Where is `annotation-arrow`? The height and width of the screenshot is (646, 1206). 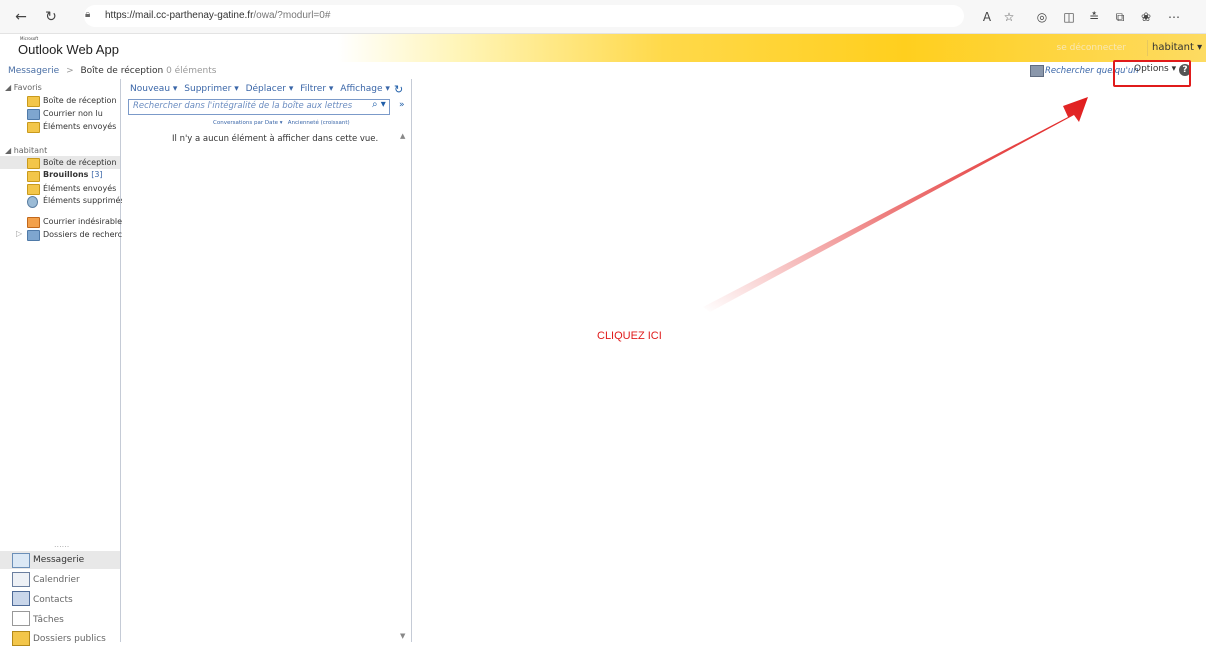
annotation-arrow is located at coordinates (895, 204).